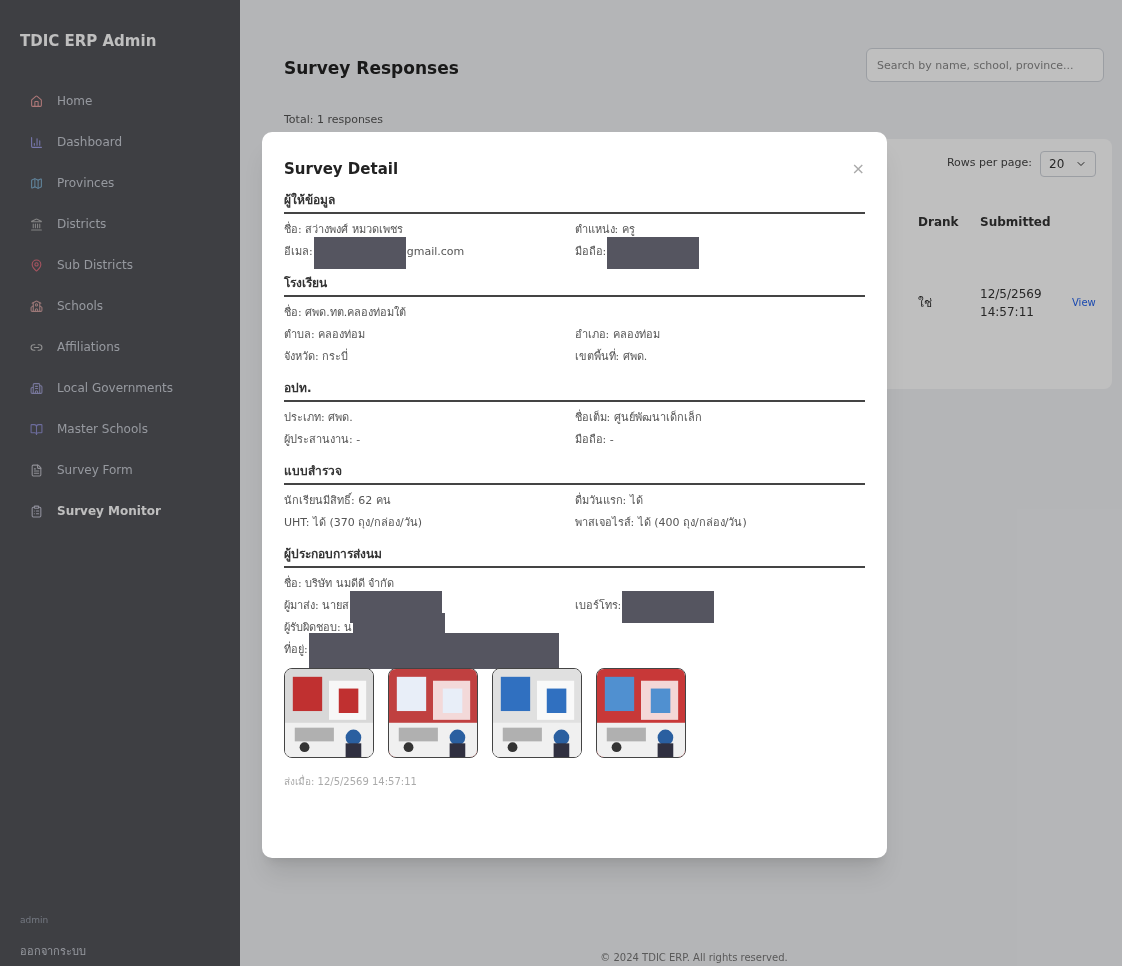 This screenshot has height=966, width=1122. Describe the element at coordinates (694, 958) in the screenshot. I see `page-footer: © 2024 TDIC ERP. All rights reserved.` at that location.